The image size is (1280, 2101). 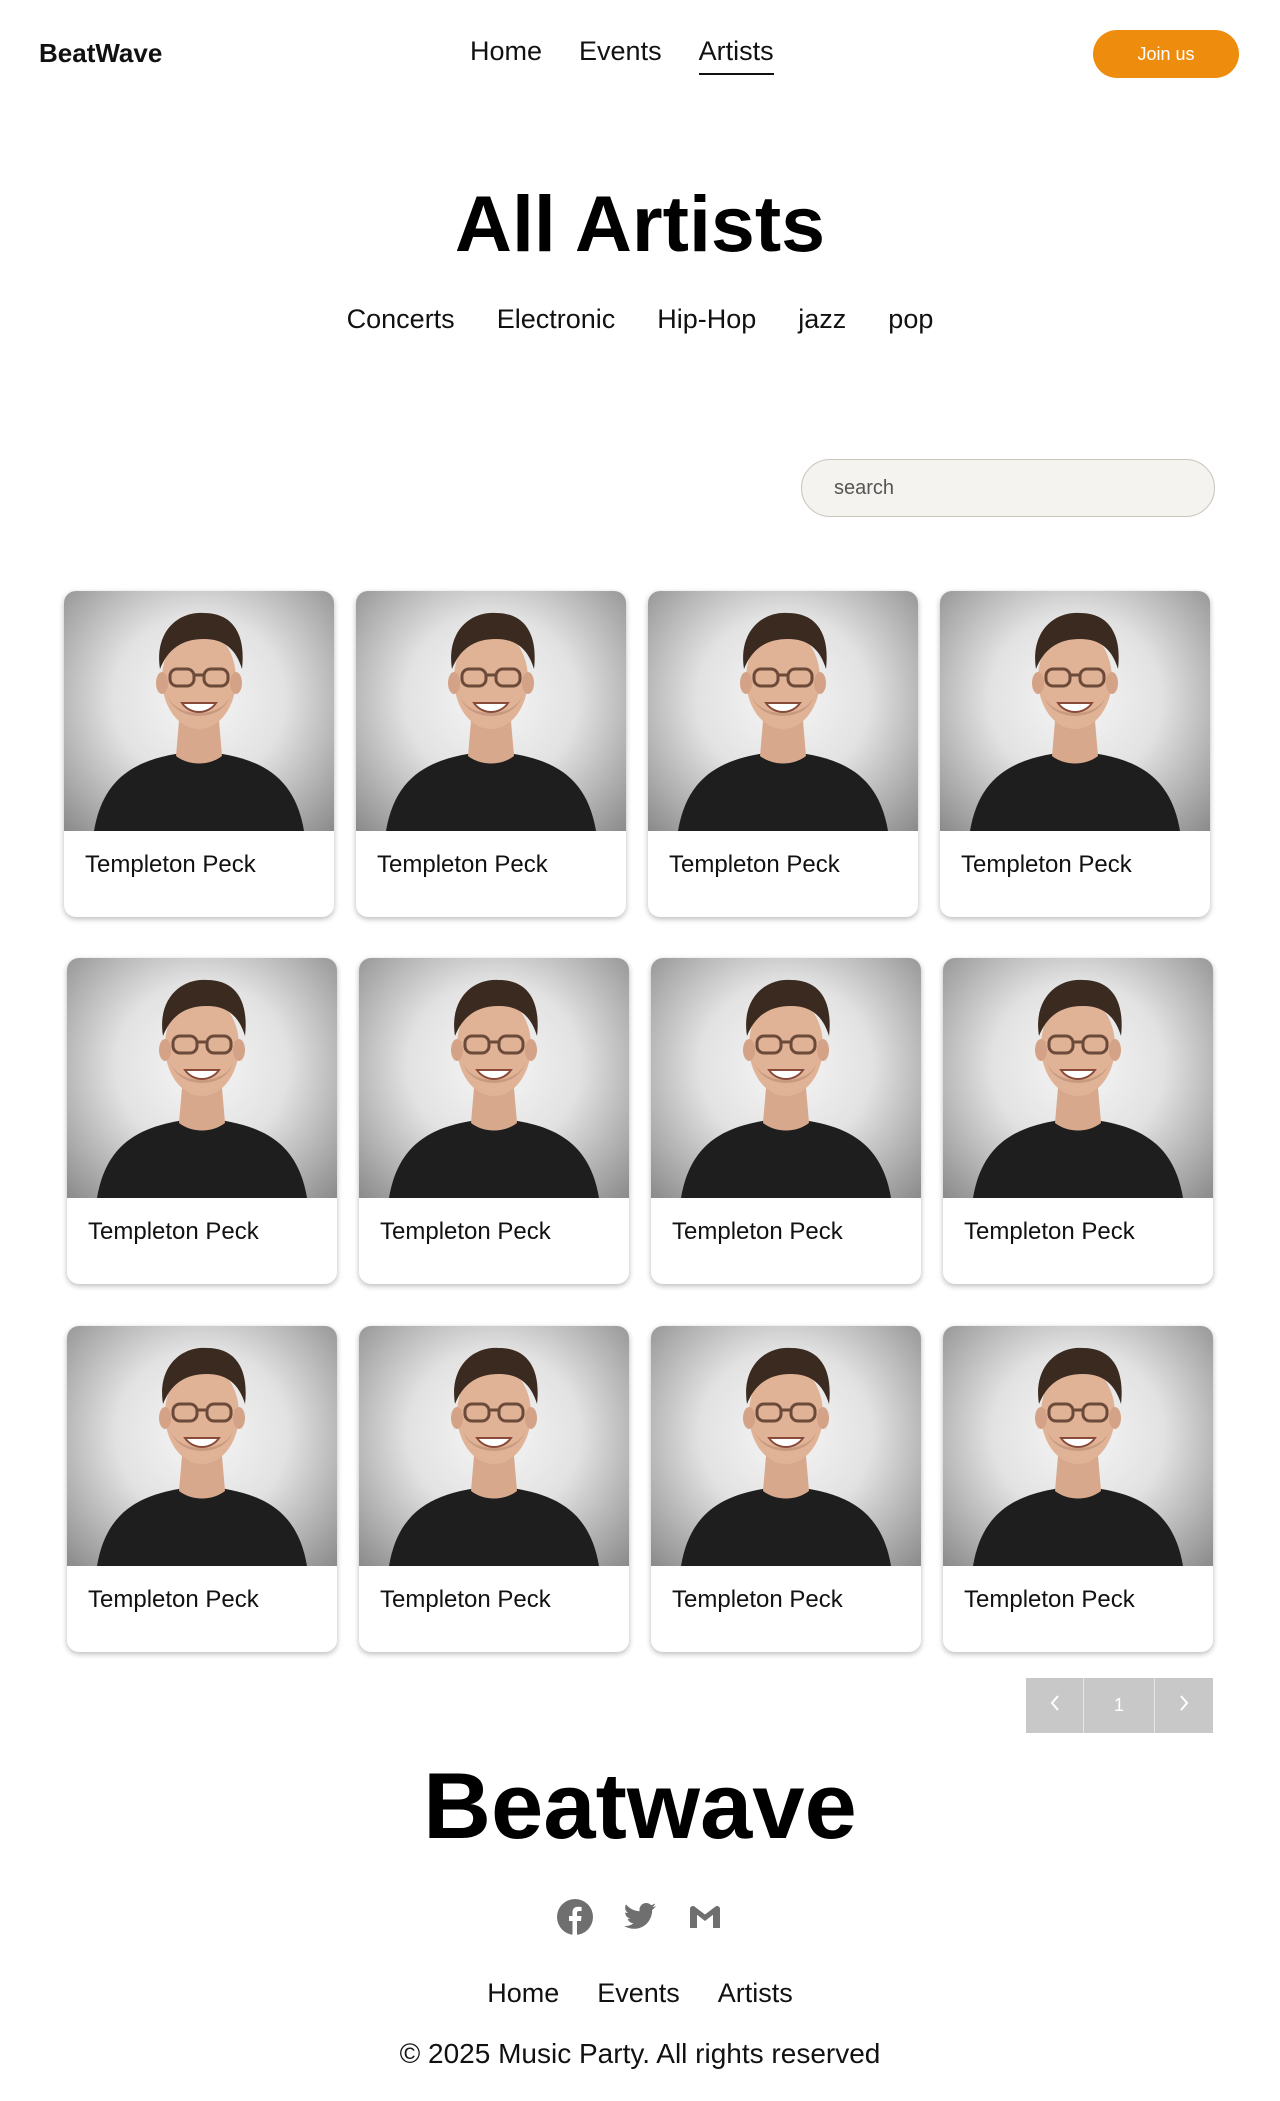 I want to click on gmail-icon, so click(x=705, y=1917).